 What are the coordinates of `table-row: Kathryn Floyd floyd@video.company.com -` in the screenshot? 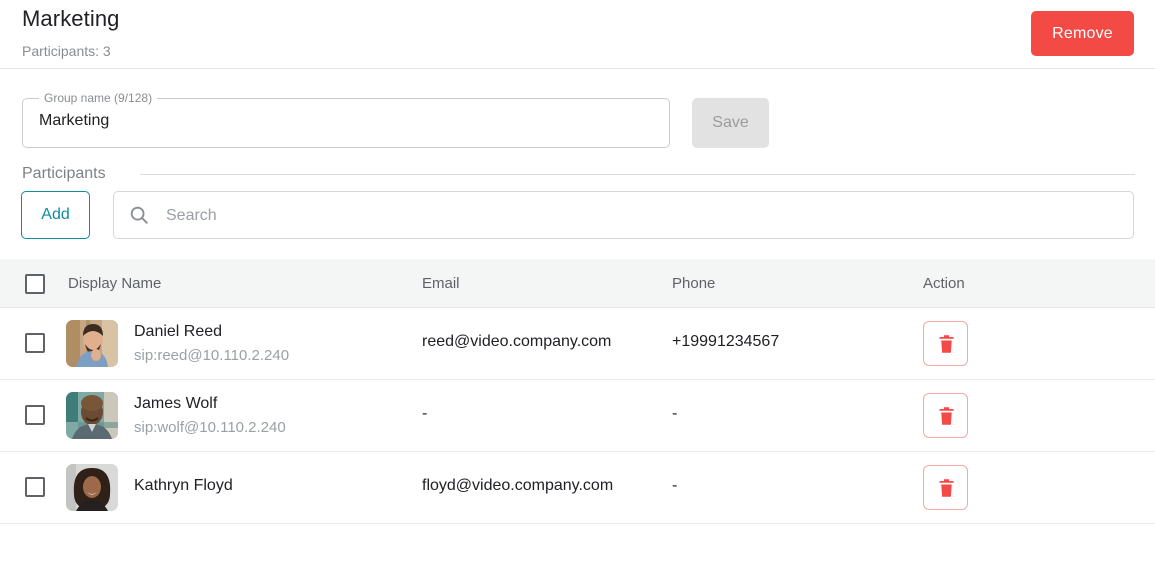 It's located at (577, 488).